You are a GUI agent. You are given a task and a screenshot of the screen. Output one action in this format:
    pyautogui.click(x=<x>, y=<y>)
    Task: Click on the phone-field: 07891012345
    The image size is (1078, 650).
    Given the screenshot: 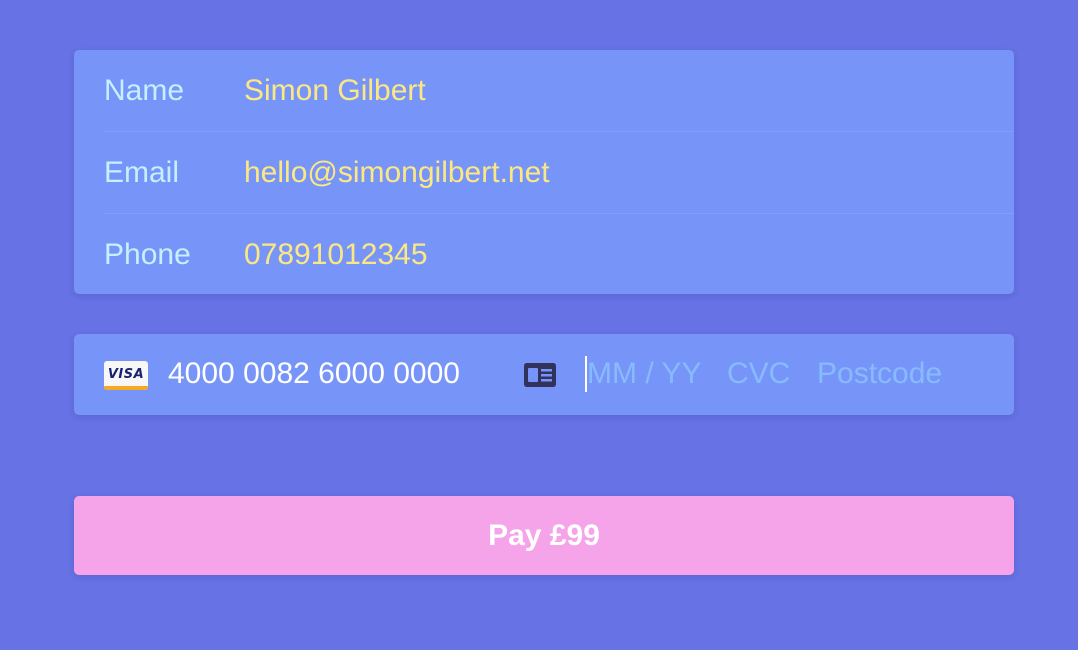 What is the action you would take?
    pyautogui.click(x=629, y=255)
    